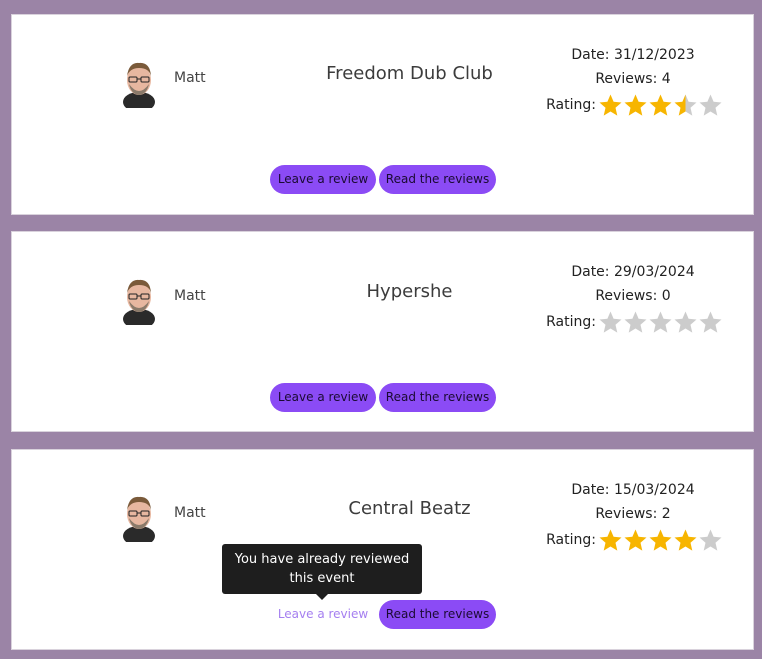 Image resolution: width=762 pixels, height=659 pixels. Describe the element at coordinates (633, 490) in the screenshot. I see `event-date: Date: 15/03/2024` at that location.